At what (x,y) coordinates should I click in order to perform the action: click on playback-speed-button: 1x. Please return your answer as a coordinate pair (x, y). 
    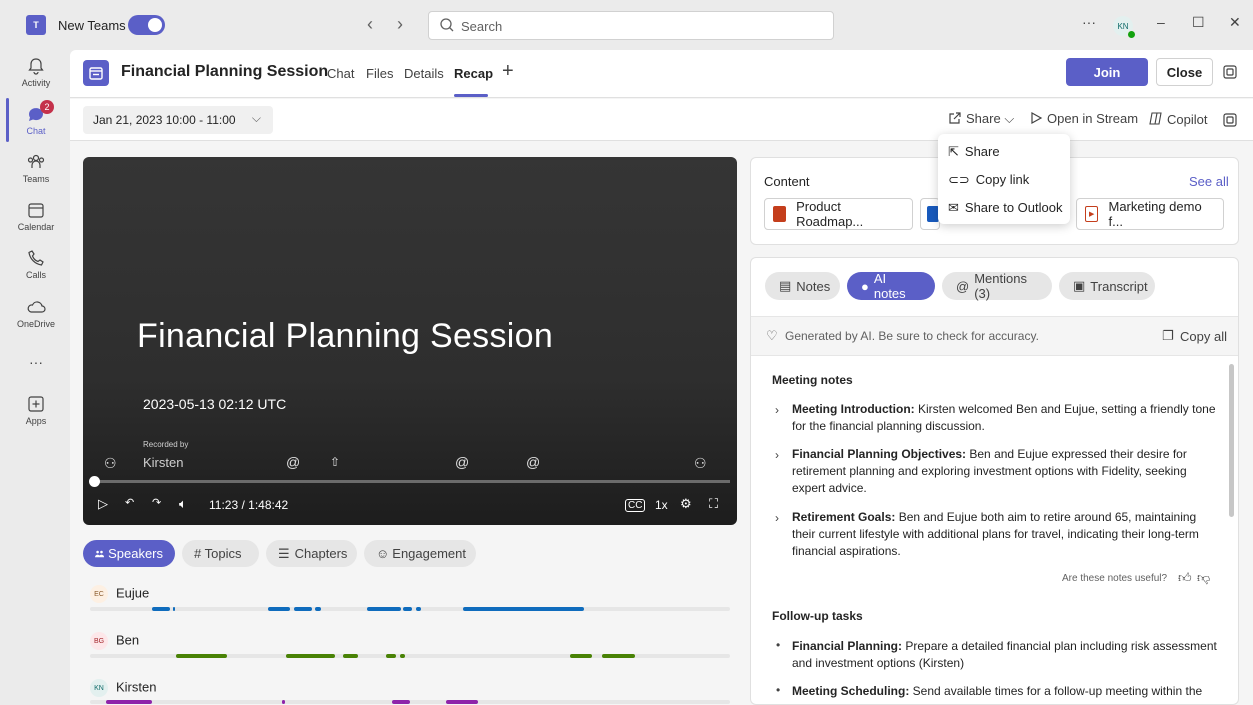
    Looking at the image, I should click on (661, 505).